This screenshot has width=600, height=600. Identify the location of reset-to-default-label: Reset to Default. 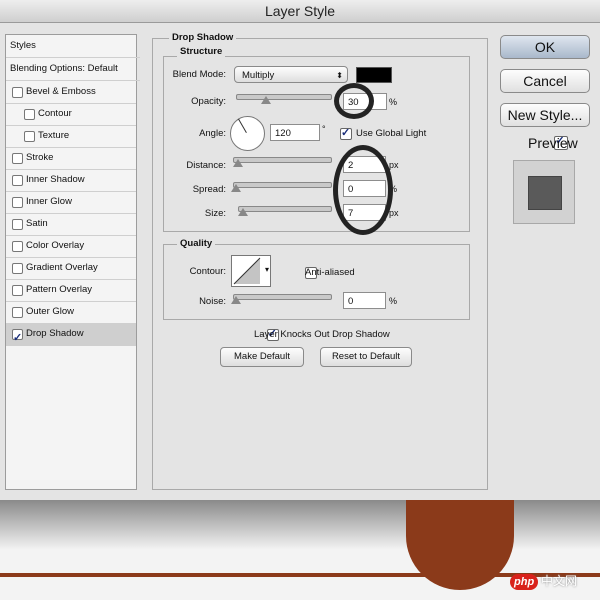
(366, 356).